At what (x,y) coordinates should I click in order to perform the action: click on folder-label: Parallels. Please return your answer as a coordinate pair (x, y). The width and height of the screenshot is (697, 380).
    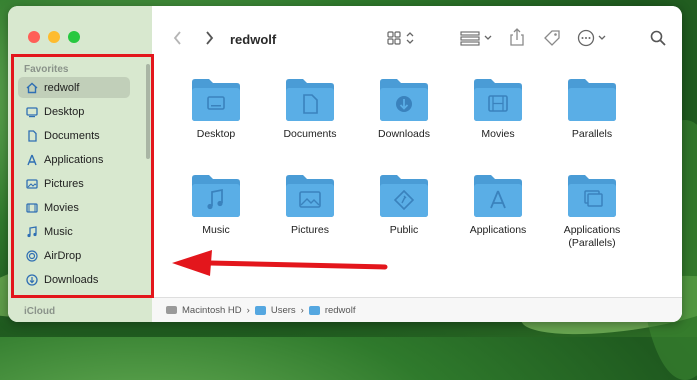
    Looking at the image, I should click on (592, 134).